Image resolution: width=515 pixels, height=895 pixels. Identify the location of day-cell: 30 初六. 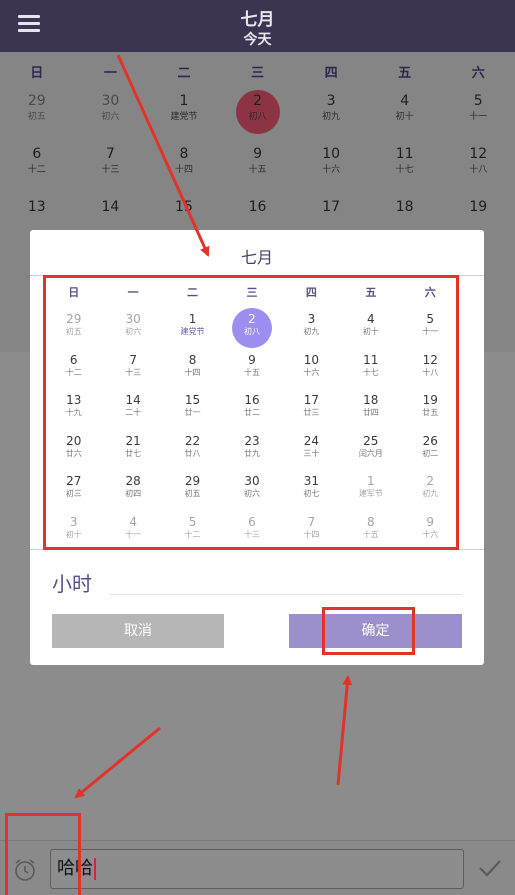
(111, 116).